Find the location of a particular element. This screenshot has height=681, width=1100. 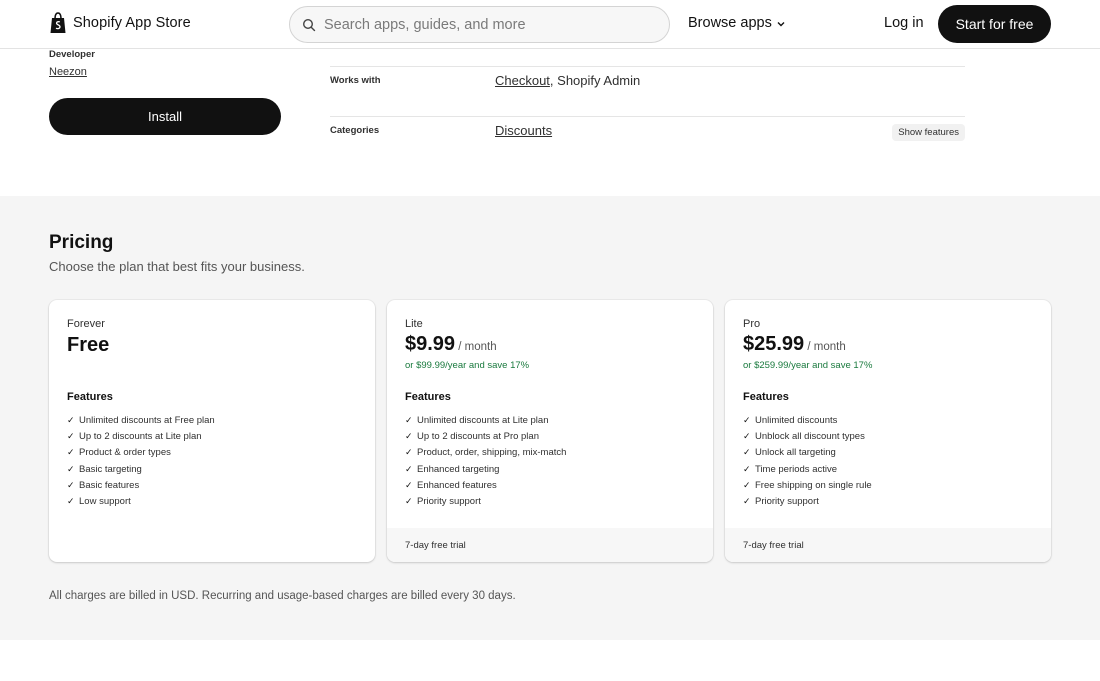

plan-price-amount: $9.99 is located at coordinates (430, 344).